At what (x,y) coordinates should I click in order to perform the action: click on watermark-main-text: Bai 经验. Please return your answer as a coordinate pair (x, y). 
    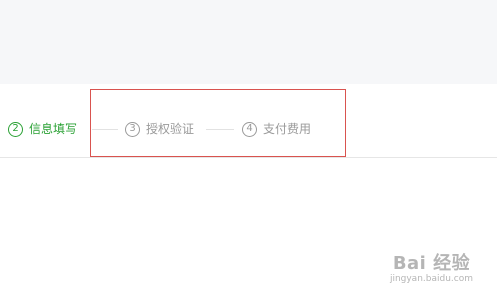
    Looking at the image, I should click on (431, 263).